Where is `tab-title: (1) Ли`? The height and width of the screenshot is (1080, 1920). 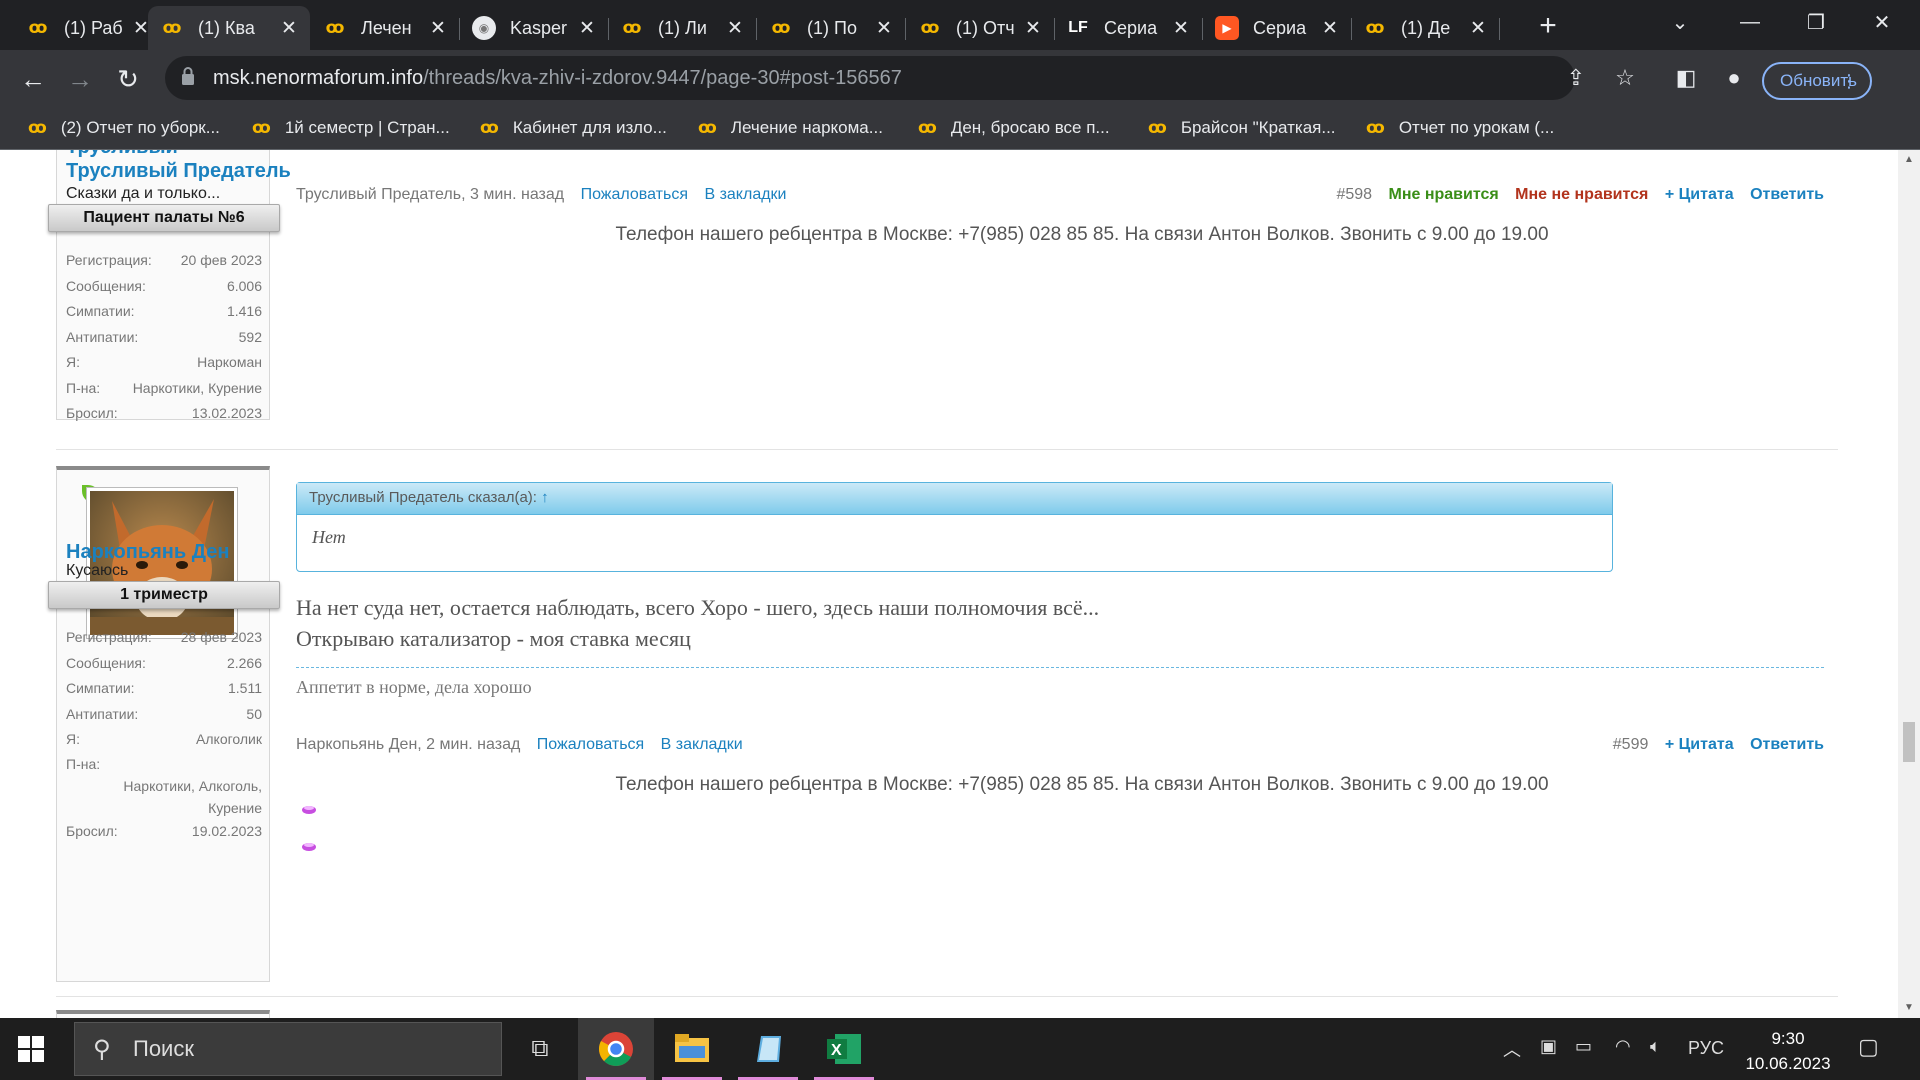
tab-title: (1) Ли is located at coordinates (682, 27).